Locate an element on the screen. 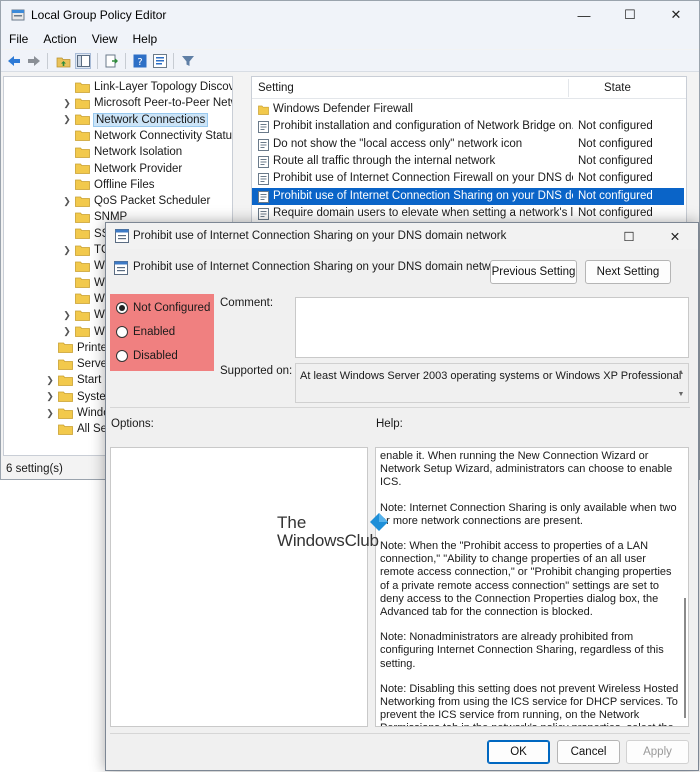 Image resolution: width=700 pixels, height=772 pixels. radio-disabled: Disabled is located at coordinates (147, 356).